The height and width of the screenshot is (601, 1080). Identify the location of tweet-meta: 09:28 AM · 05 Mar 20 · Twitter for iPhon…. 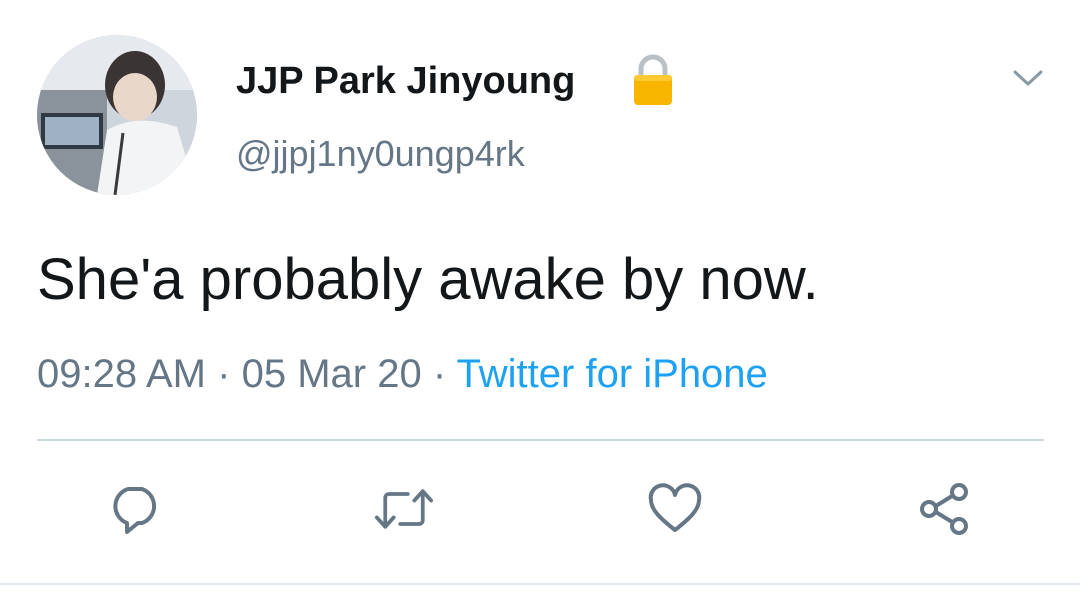
(402, 374).